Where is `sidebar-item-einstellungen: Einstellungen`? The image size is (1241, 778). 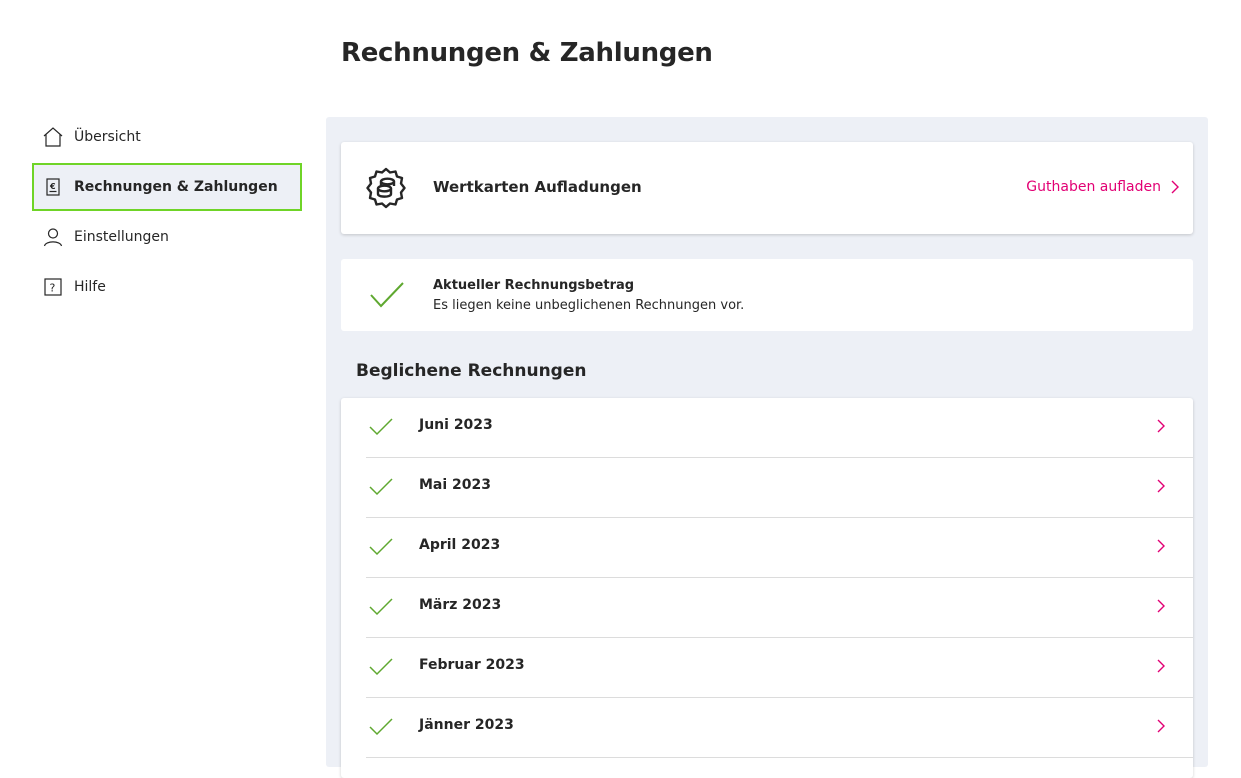
sidebar-item-einstellungen: Einstellungen is located at coordinates (167, 237).